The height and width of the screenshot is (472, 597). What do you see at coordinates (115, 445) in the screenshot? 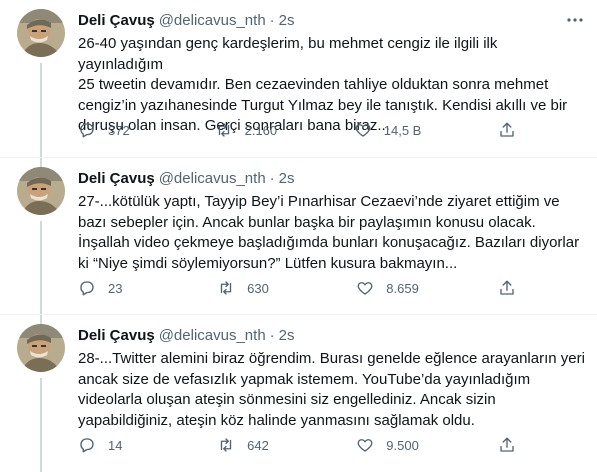
I see `reply-count: 14` at bounding box center [115, 445].